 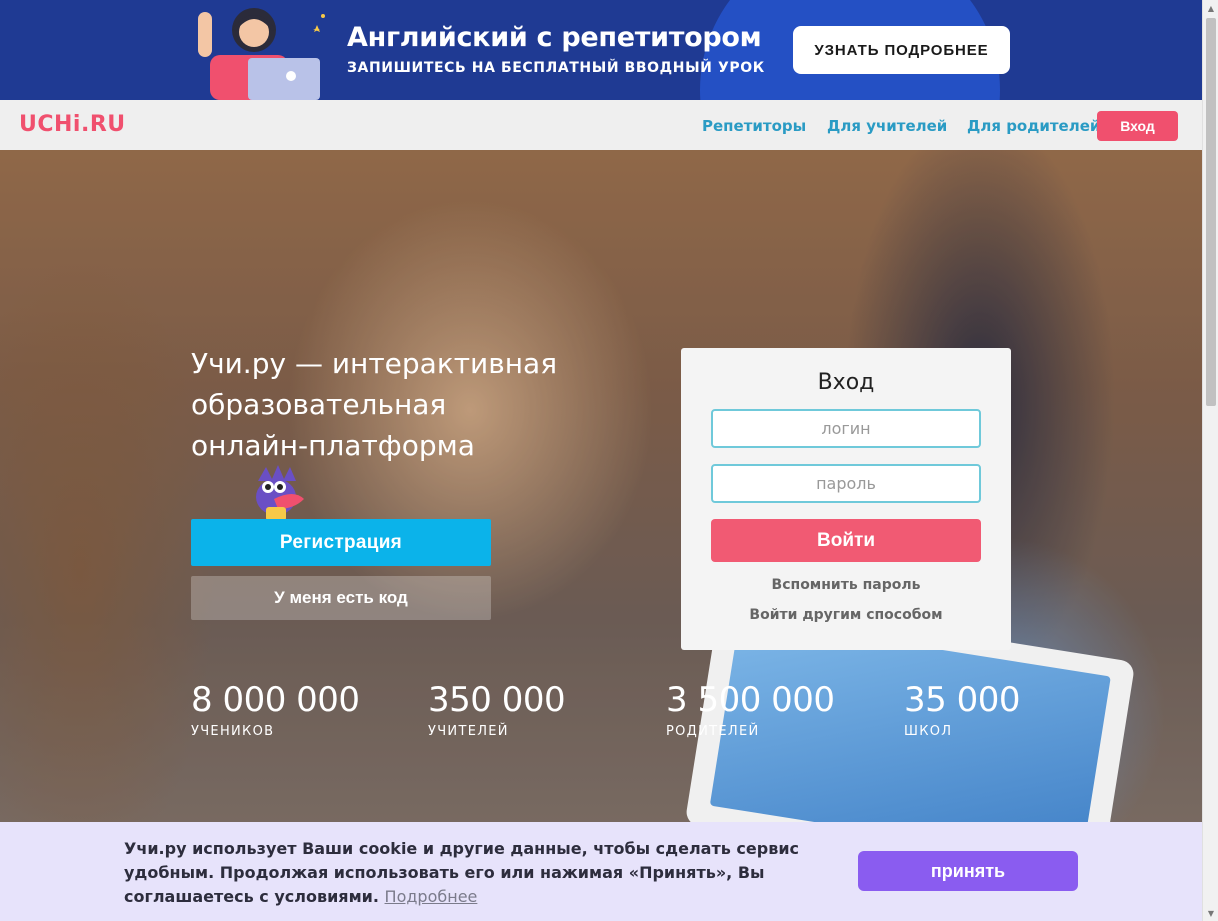 I want to click on submit-login-button: Войти, so click(x=846, y=540).